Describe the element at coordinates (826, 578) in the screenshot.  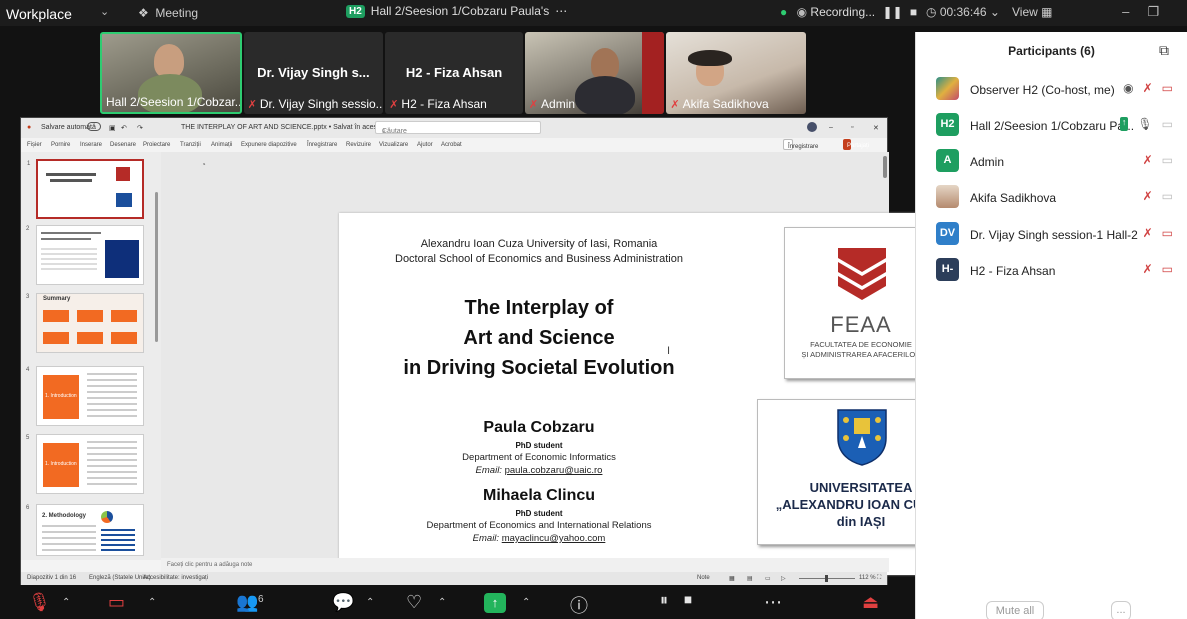
I see `zoom-slider-thumb` at that location.